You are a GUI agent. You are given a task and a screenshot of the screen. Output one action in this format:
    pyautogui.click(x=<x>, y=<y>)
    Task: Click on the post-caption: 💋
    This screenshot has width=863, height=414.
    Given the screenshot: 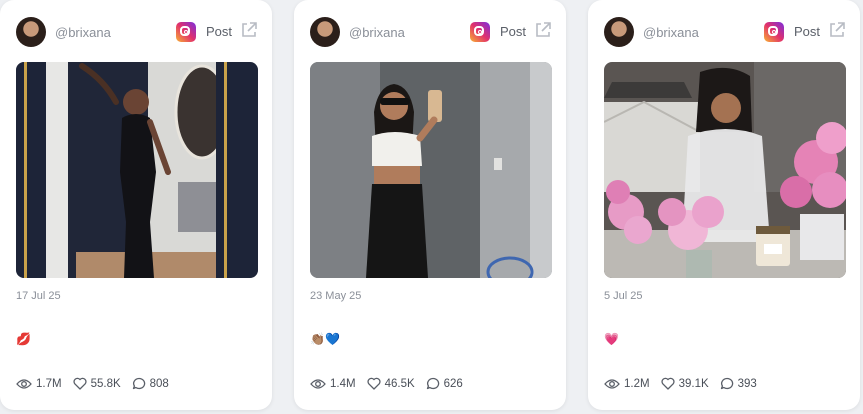 What is the action you would take?
    pyautogui.click(x=23, y=339)
    